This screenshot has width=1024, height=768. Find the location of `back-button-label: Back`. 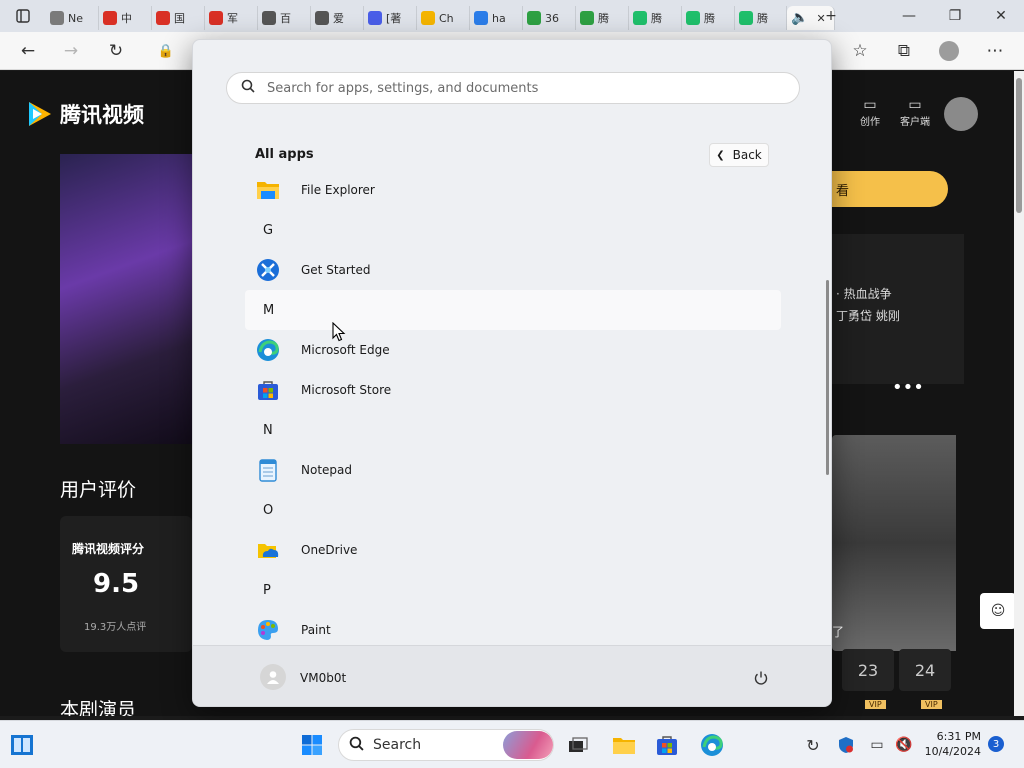

back-button-label: Back is located at coordinates (747, 155).